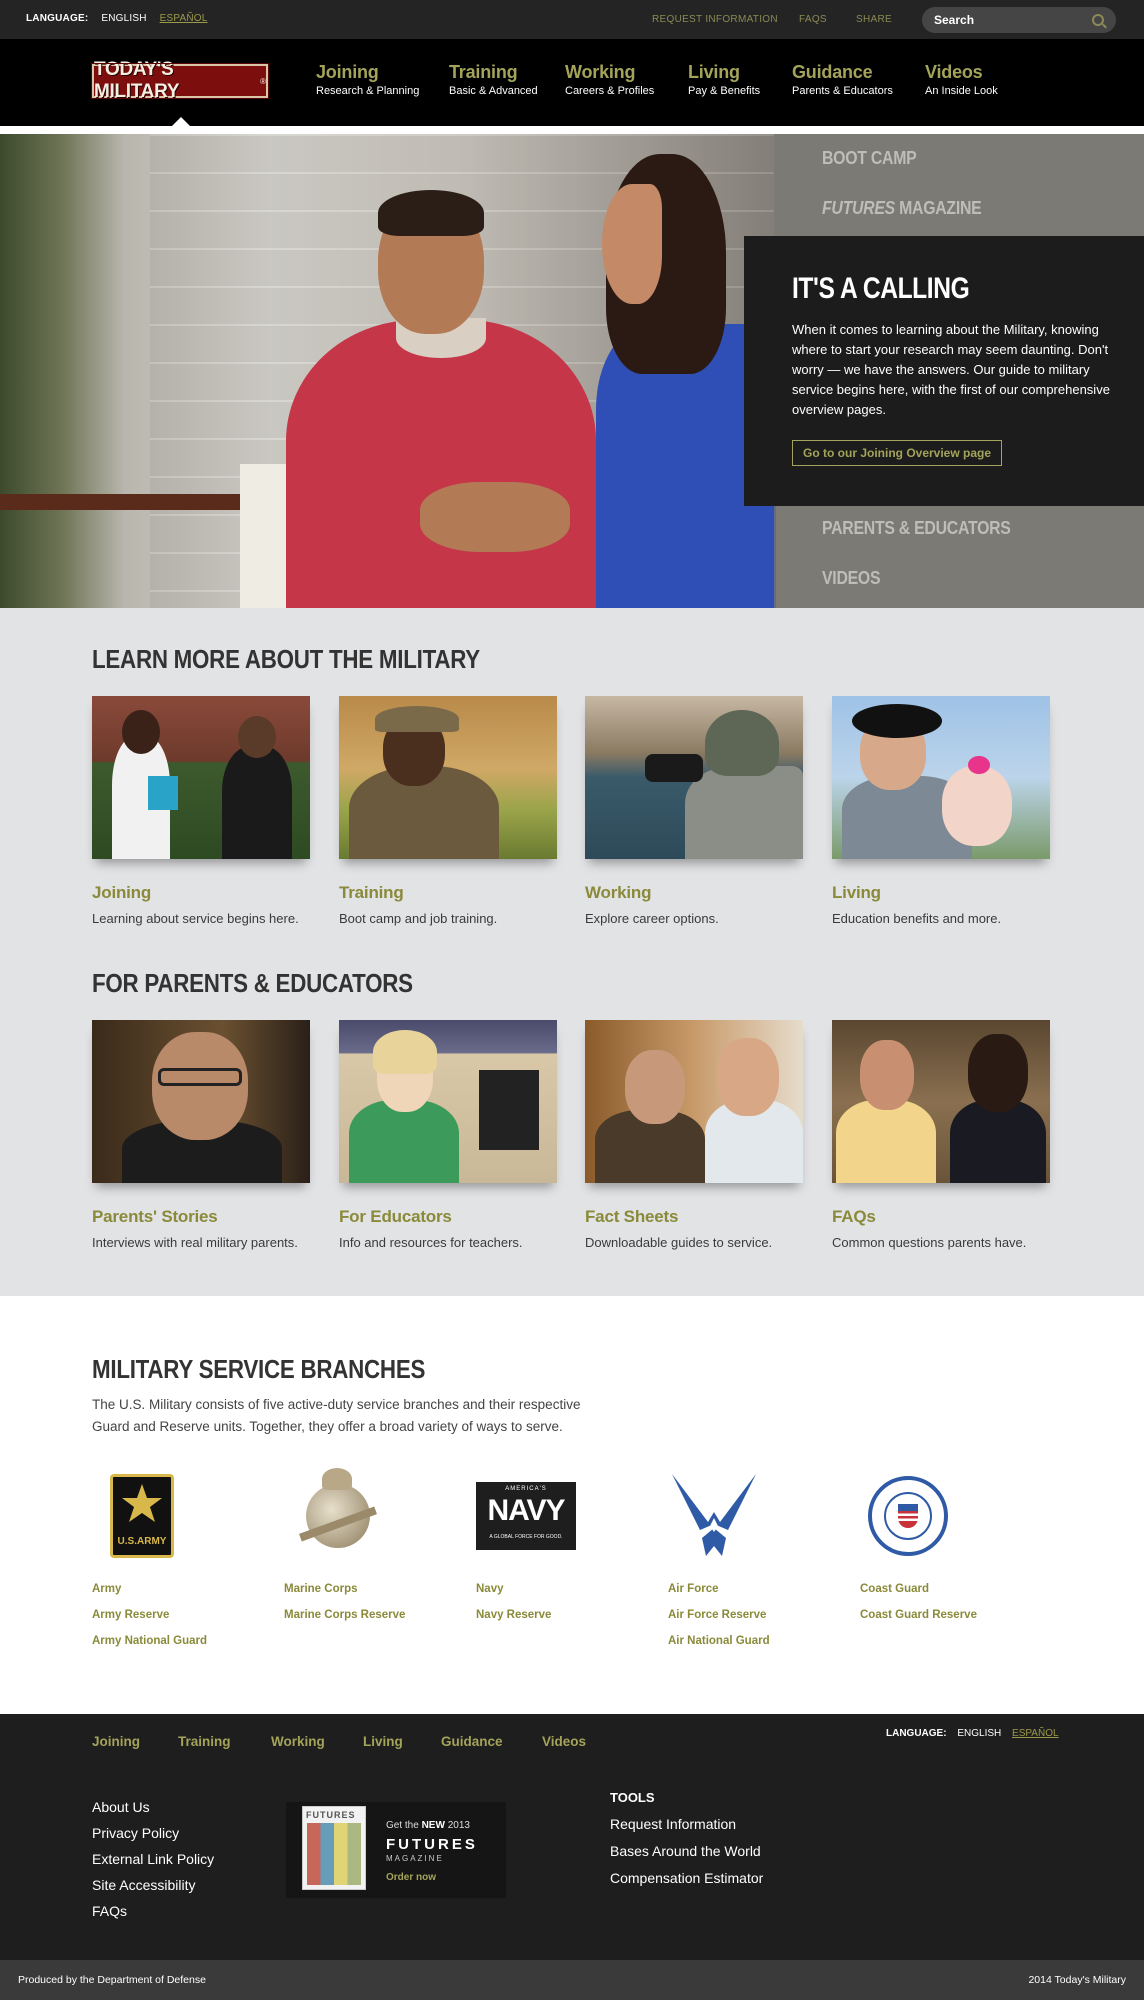  I want to click on hero-menu-futures-magazine: FUTURES MAGAZINE, so click(902, 208).